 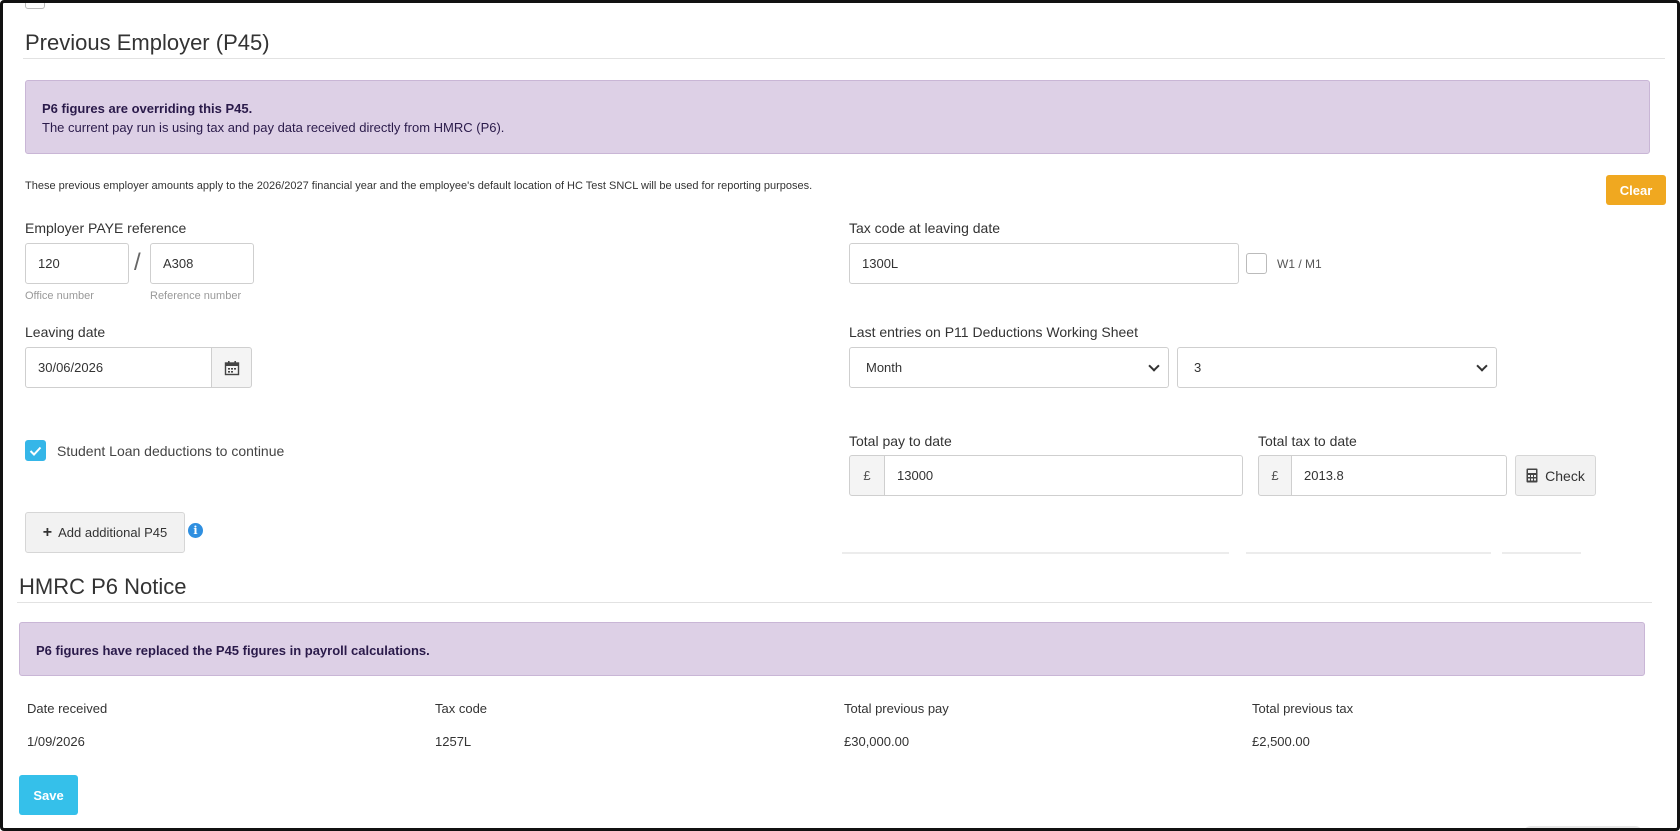 I want to click on checkmark-icon, so click(x=35, y=451).